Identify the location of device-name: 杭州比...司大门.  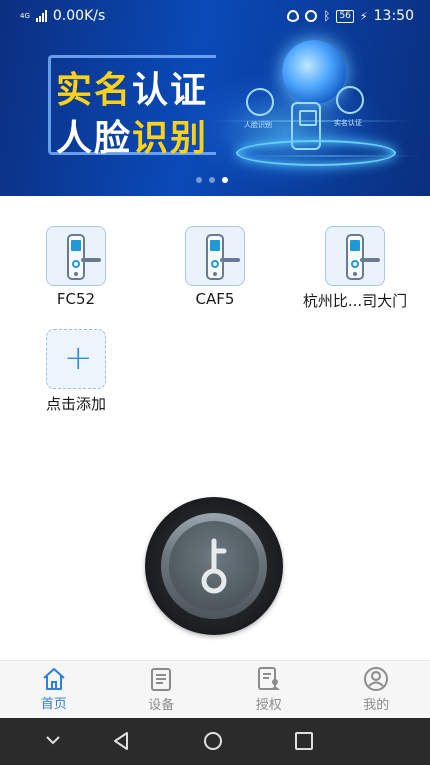
(355, 301).